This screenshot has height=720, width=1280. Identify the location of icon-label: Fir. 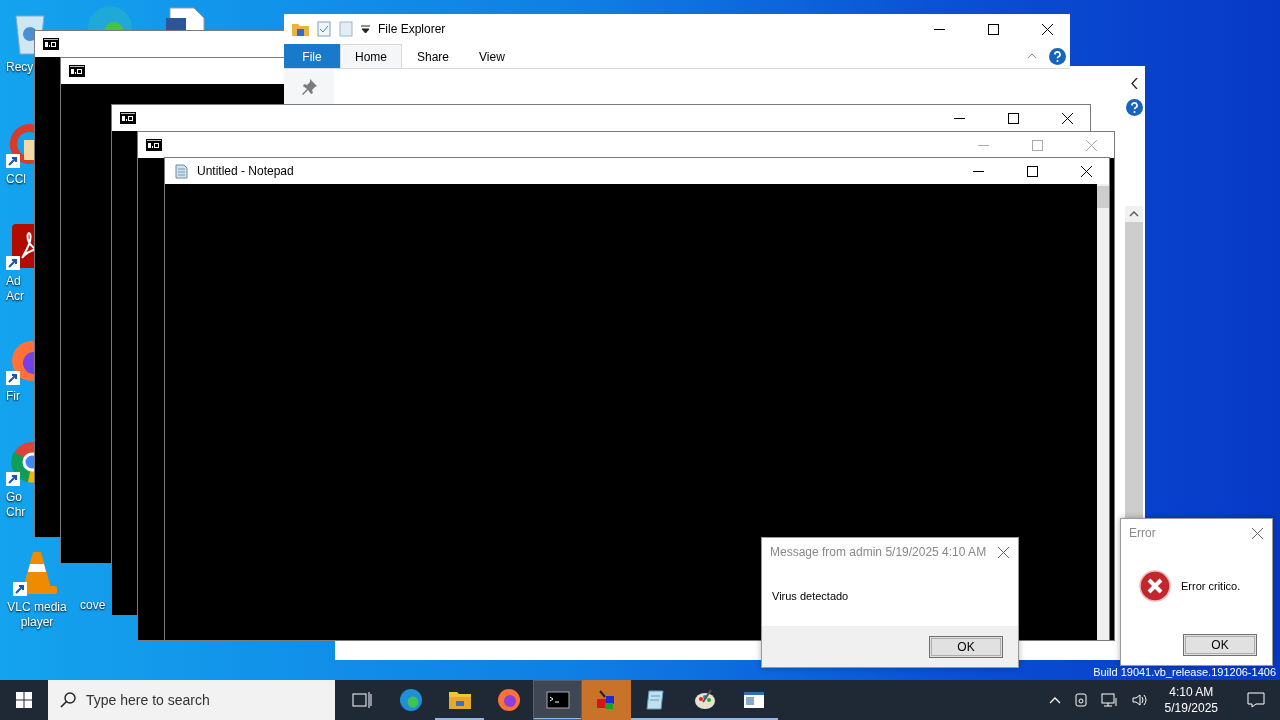
(13, 396).